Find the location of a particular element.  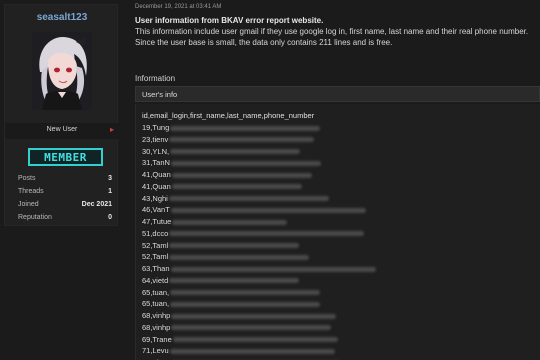

csv-row: 47,Tutue is located at coordinates (339, 222).